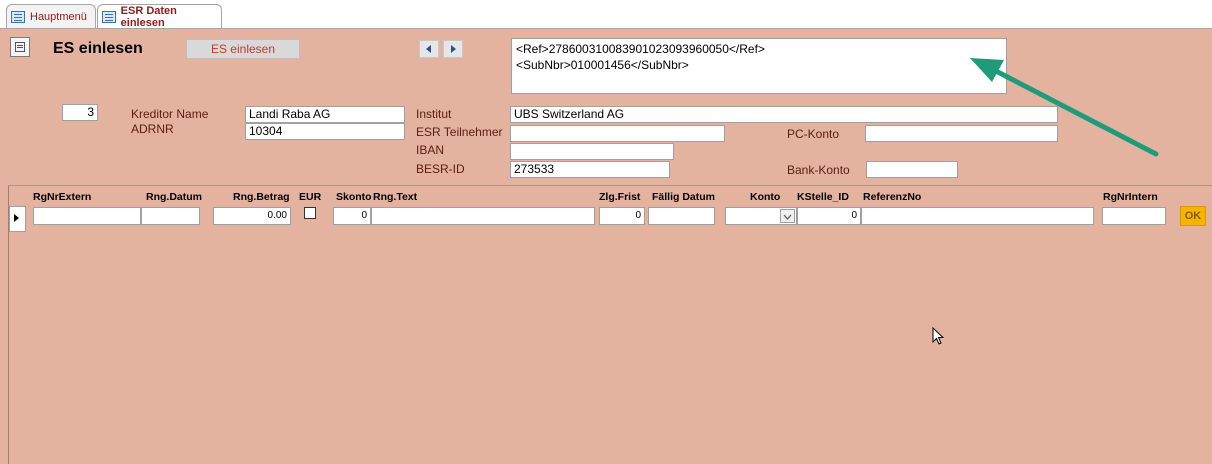 The width and height of the screenshot is (1212, 464). Describe the element at coordinates (813, 134) in the screenshot. I see `pc-konto-label: PC-Konto` at that location.